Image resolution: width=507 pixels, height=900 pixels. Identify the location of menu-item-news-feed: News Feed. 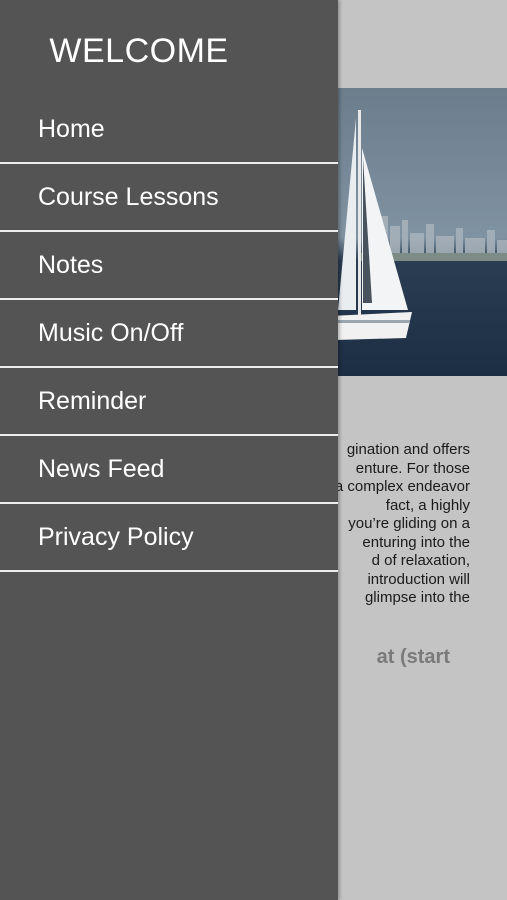
(169, 470).